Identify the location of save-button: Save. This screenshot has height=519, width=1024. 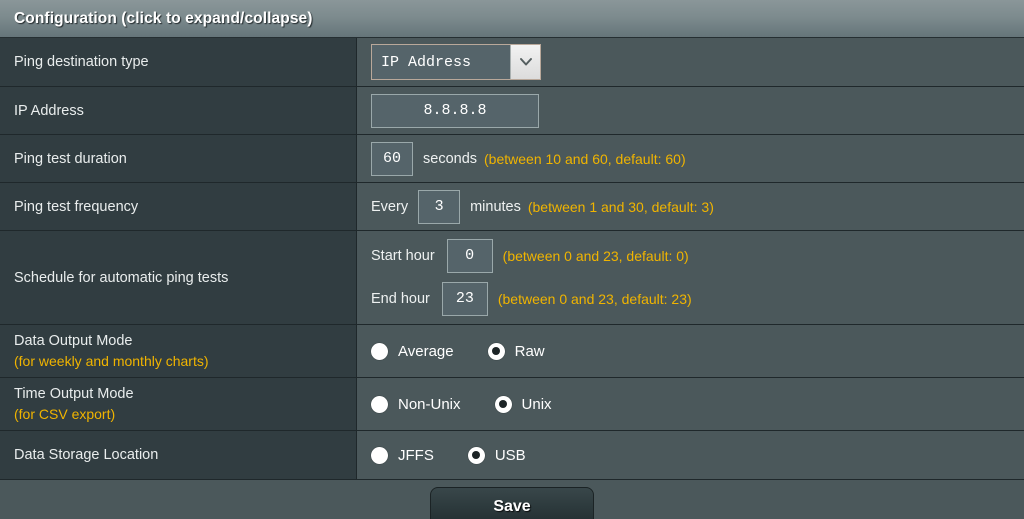
(512, 502).